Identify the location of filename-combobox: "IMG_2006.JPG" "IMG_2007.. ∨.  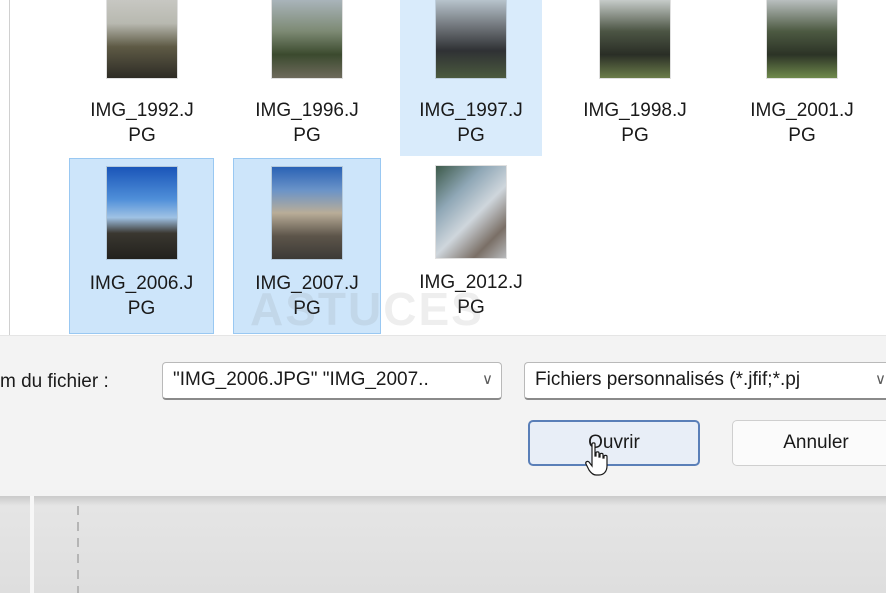
(332, 381).